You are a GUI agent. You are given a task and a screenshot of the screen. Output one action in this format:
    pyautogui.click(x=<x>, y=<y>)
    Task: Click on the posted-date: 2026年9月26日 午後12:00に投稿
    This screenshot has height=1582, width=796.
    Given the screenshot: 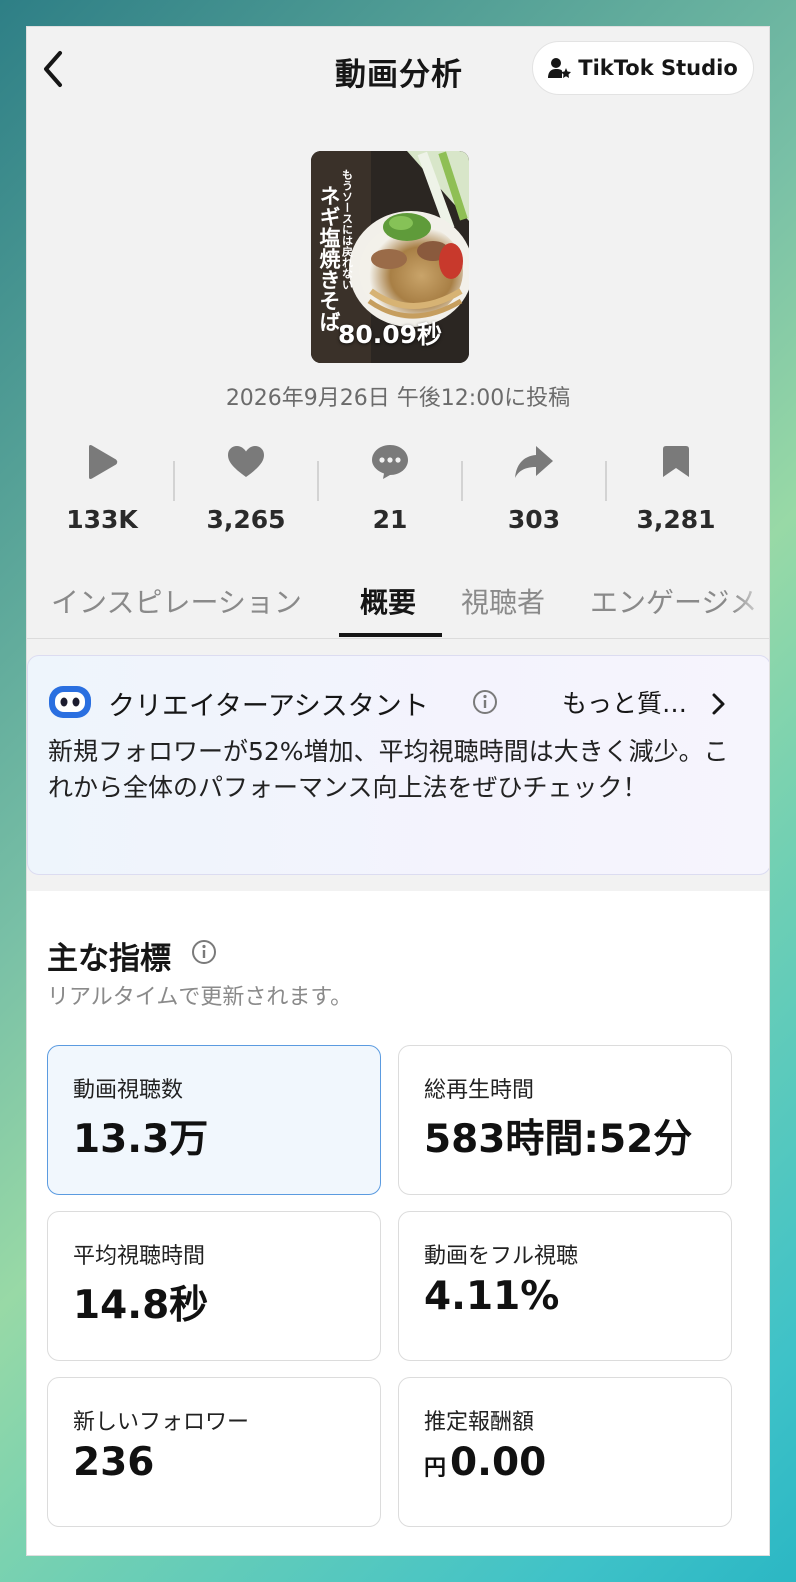 What is the action you would take?
    pyautogui.click(x=398, y=398)
    